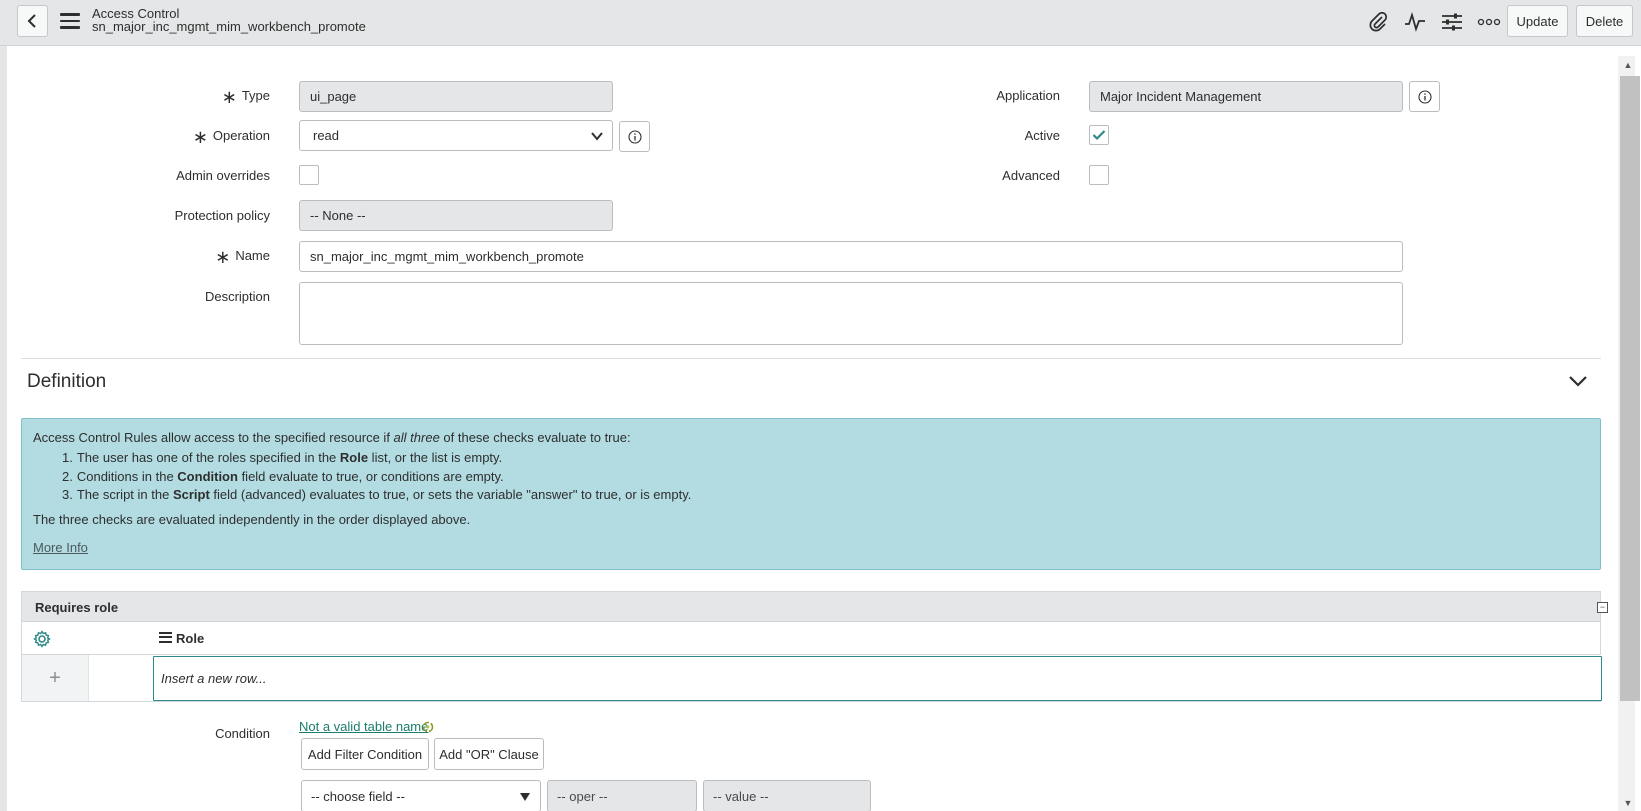  I want to click on more-info-link: More Info, so click(60, 547).